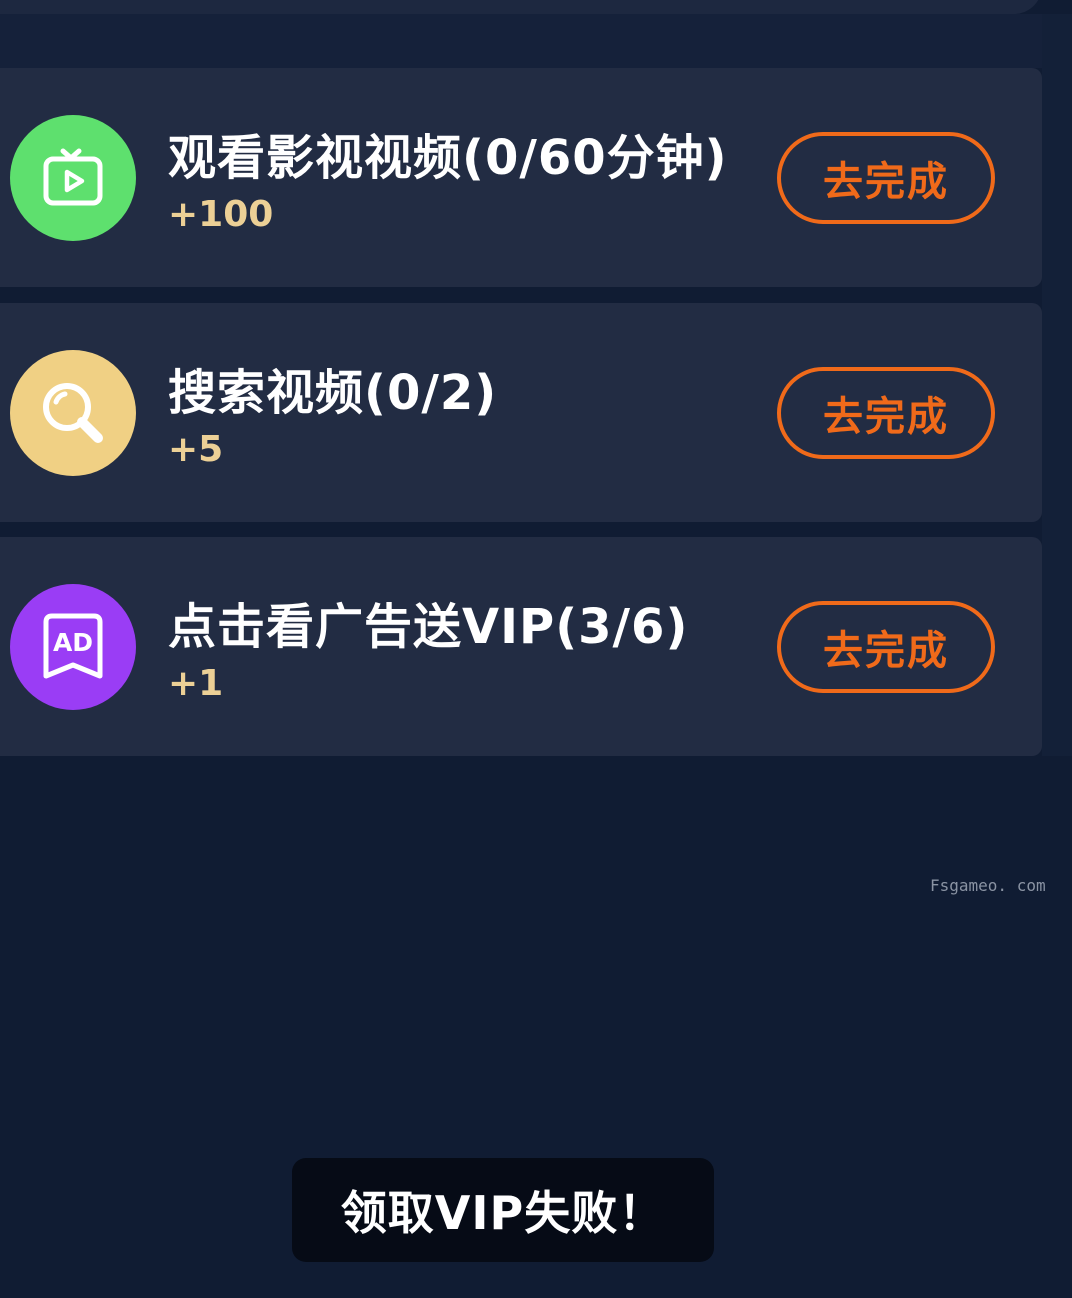 This screenshot has height=1298, width=1072. What do you see at coordinates (1057, 385) in the screenshot?
I see `right-edge-strip` at bounding box center [1057, 385].